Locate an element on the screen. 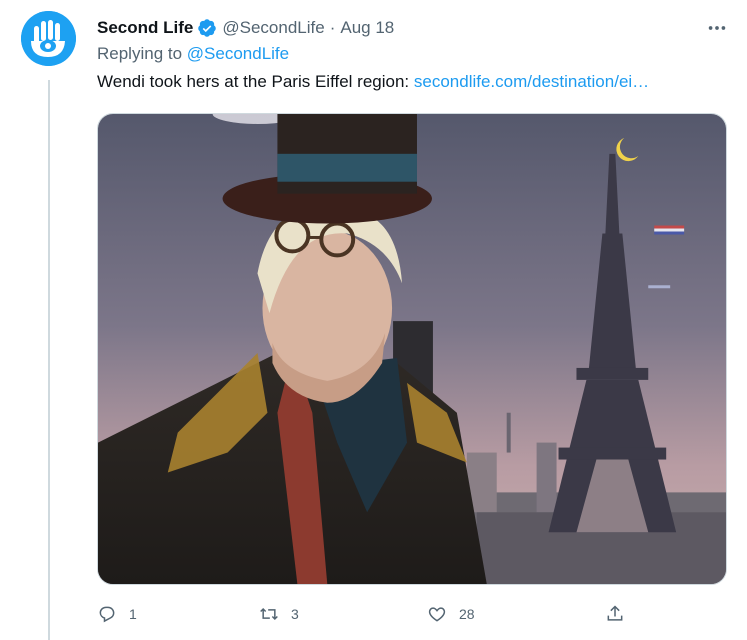 The image size is (747, 640). share-icon is located at coordinates (615, 613).